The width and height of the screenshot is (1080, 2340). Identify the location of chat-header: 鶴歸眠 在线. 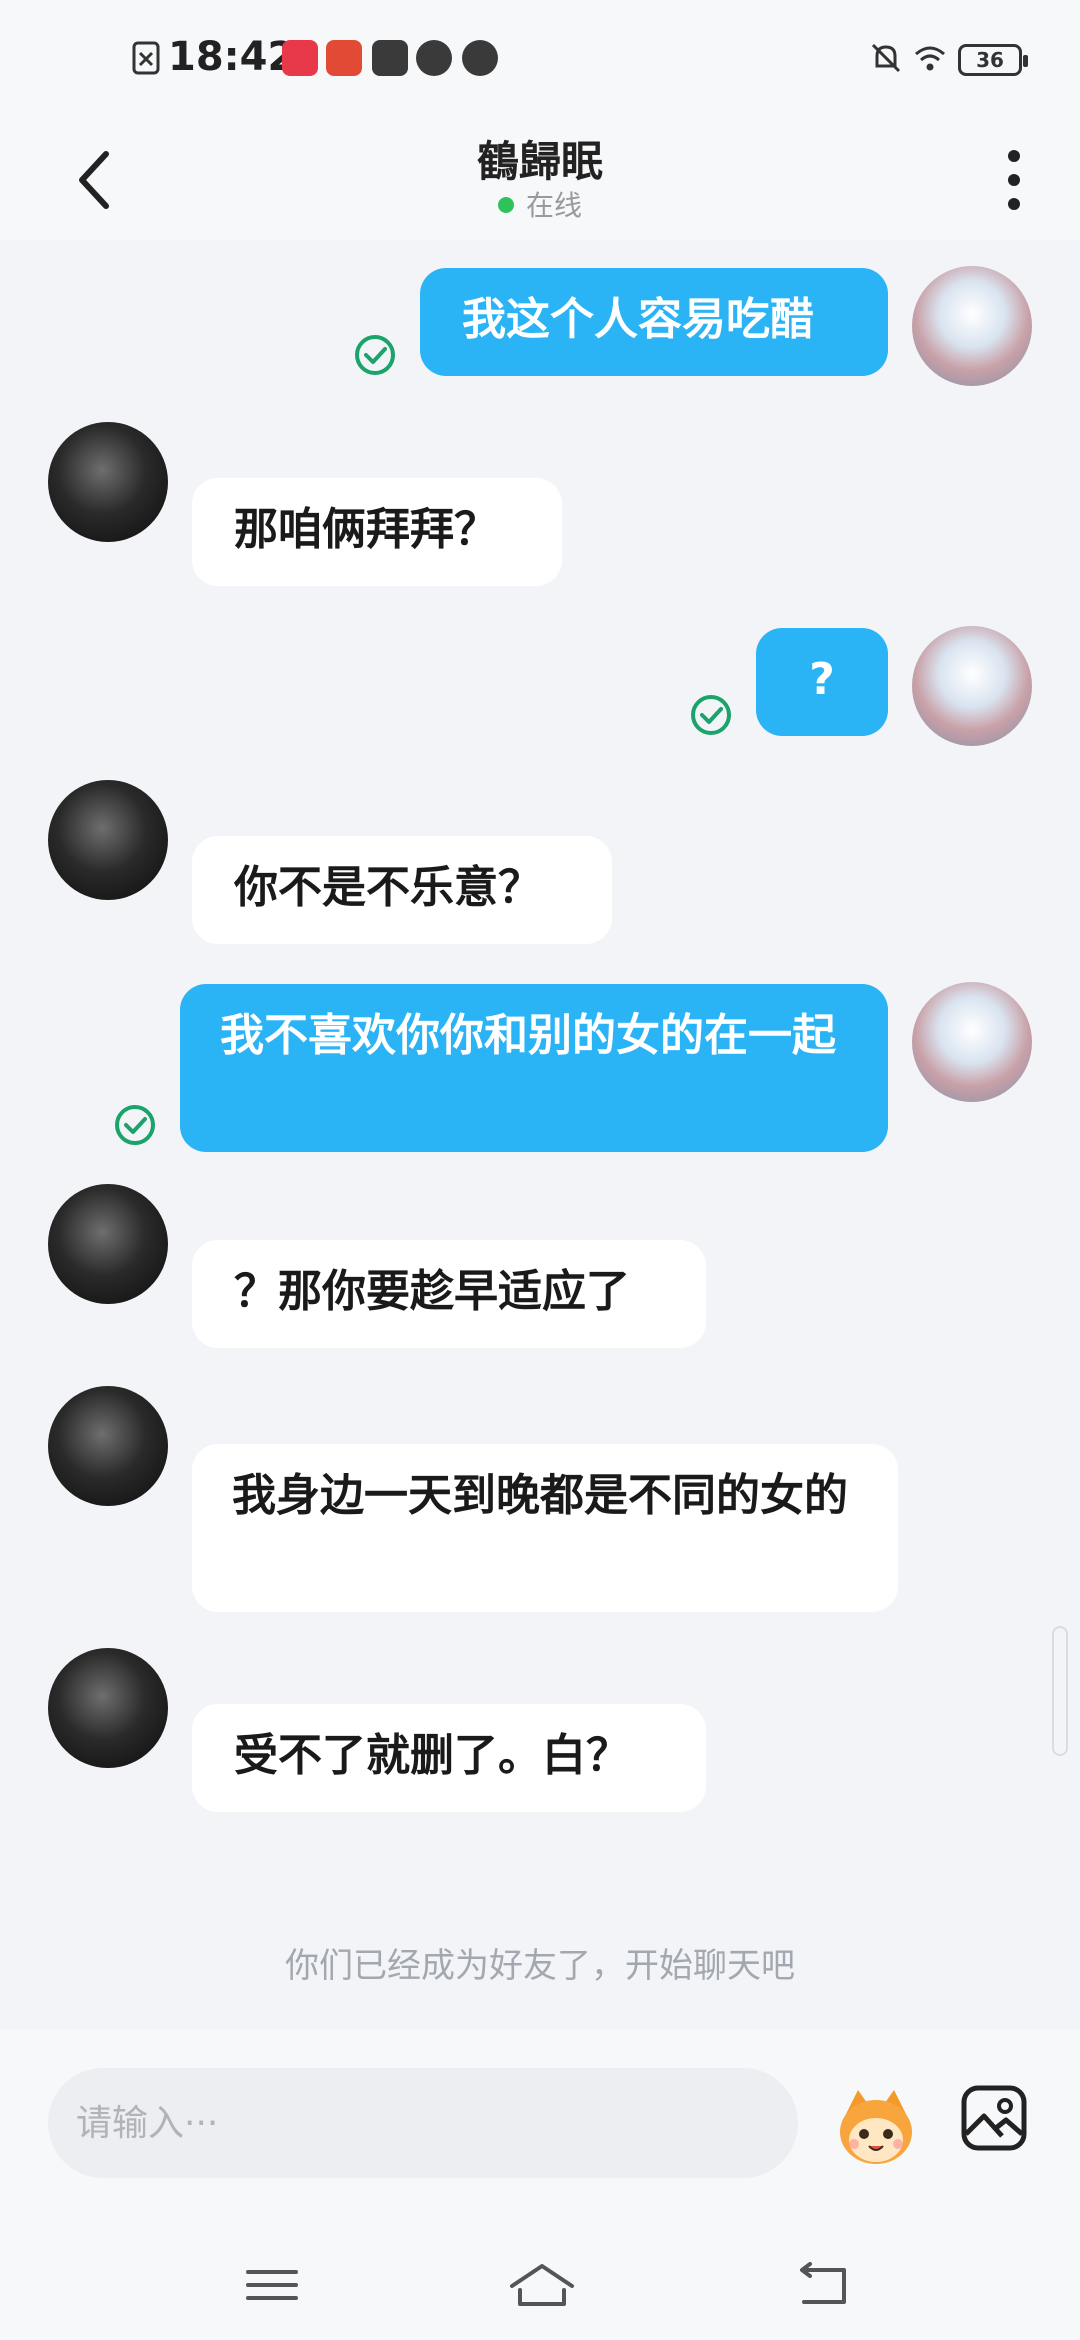
(540, 180).